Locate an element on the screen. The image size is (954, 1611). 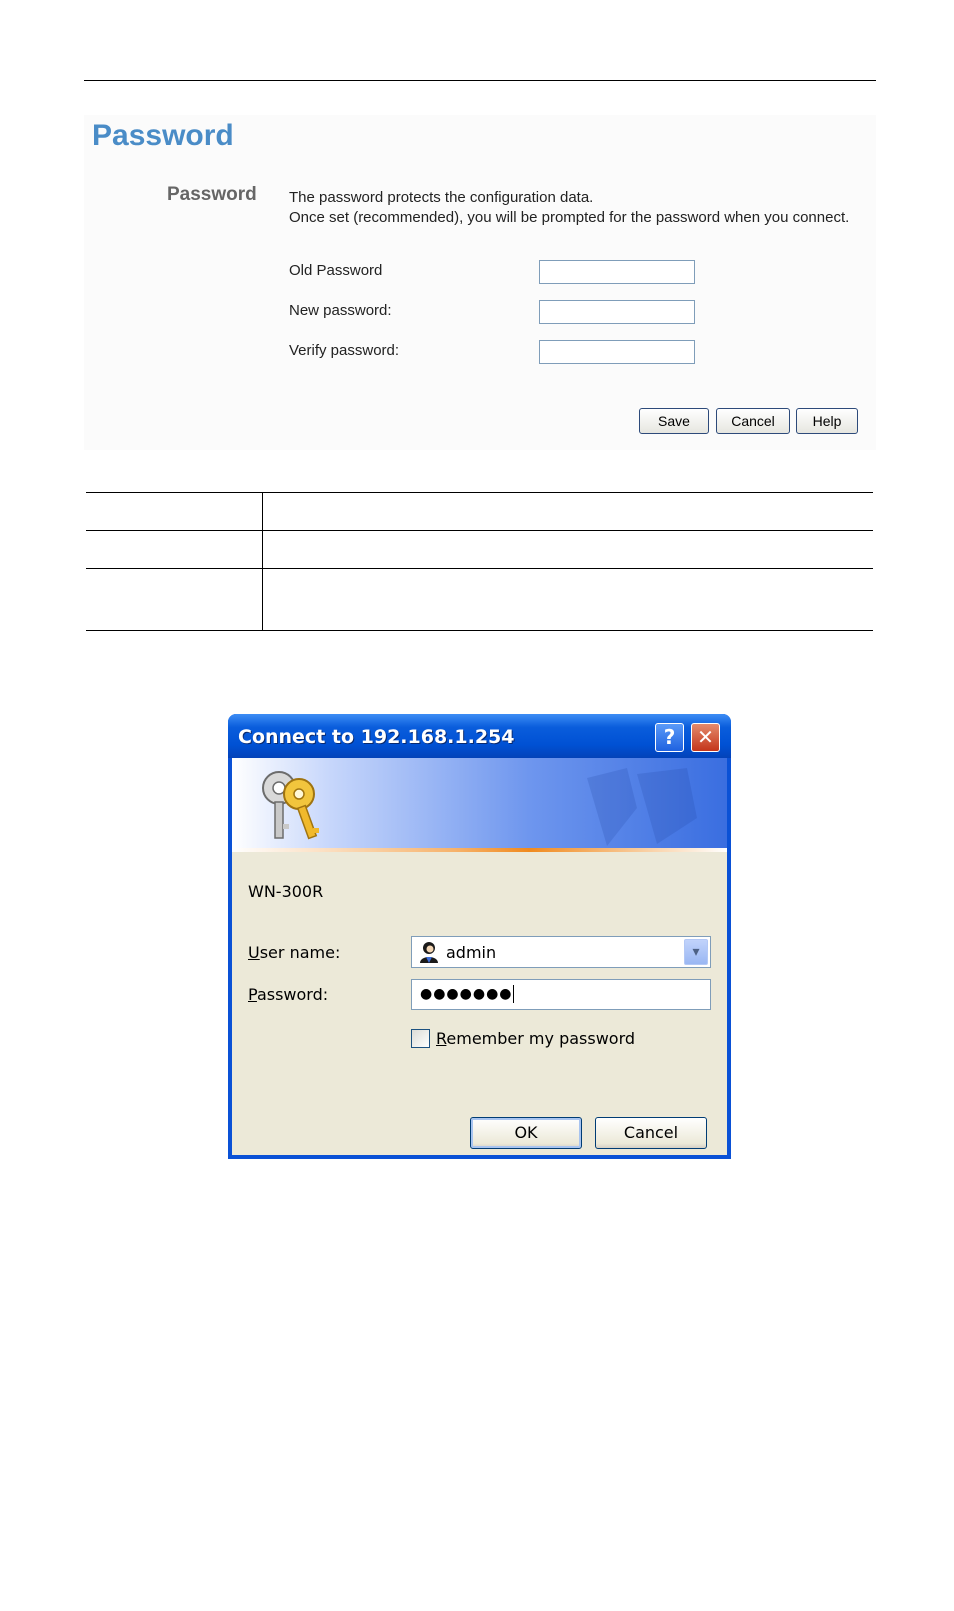
dialog-cancel-button: Cancel is located at coordinates (651, 1133).